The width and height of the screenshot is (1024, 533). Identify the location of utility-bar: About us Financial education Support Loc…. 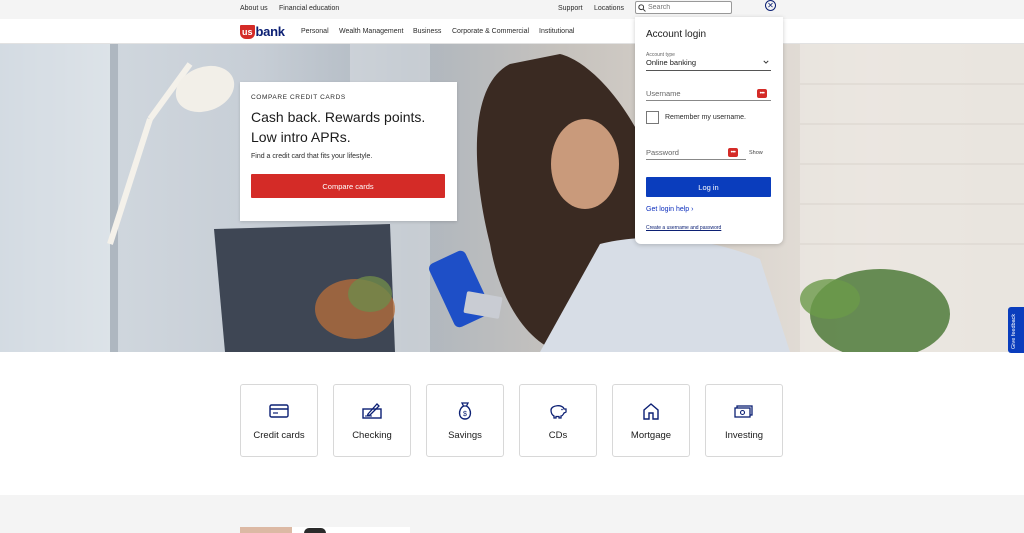
(512, 9).